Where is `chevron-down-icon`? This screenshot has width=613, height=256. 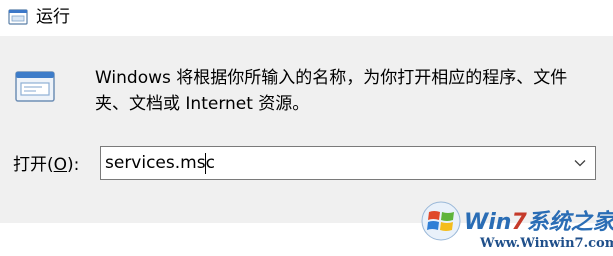
chevron-down-icon is located at coordinates (580, 163).